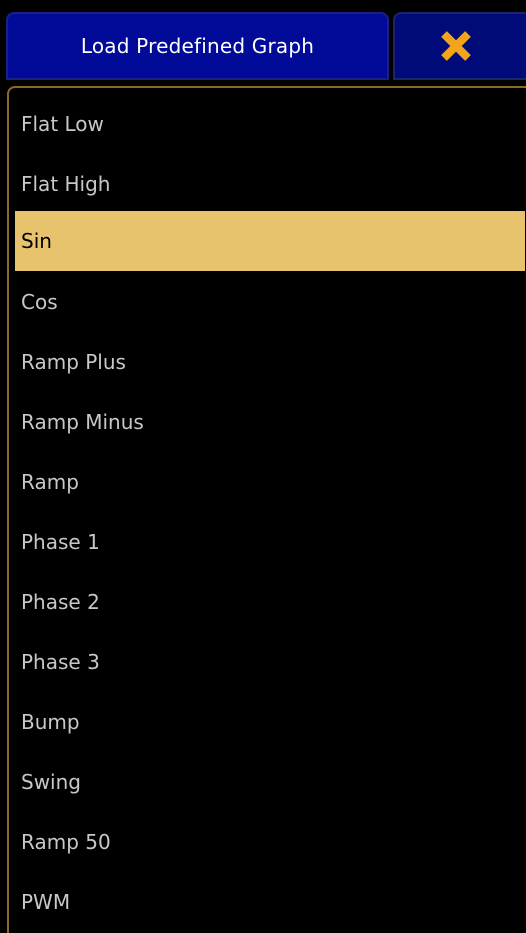 This screenshot has height=933, width=526. What do you see at coordinates (270, 422) in the screenshot?
I see `list-item: Ramp Minus` at bounding box center [270, 422].